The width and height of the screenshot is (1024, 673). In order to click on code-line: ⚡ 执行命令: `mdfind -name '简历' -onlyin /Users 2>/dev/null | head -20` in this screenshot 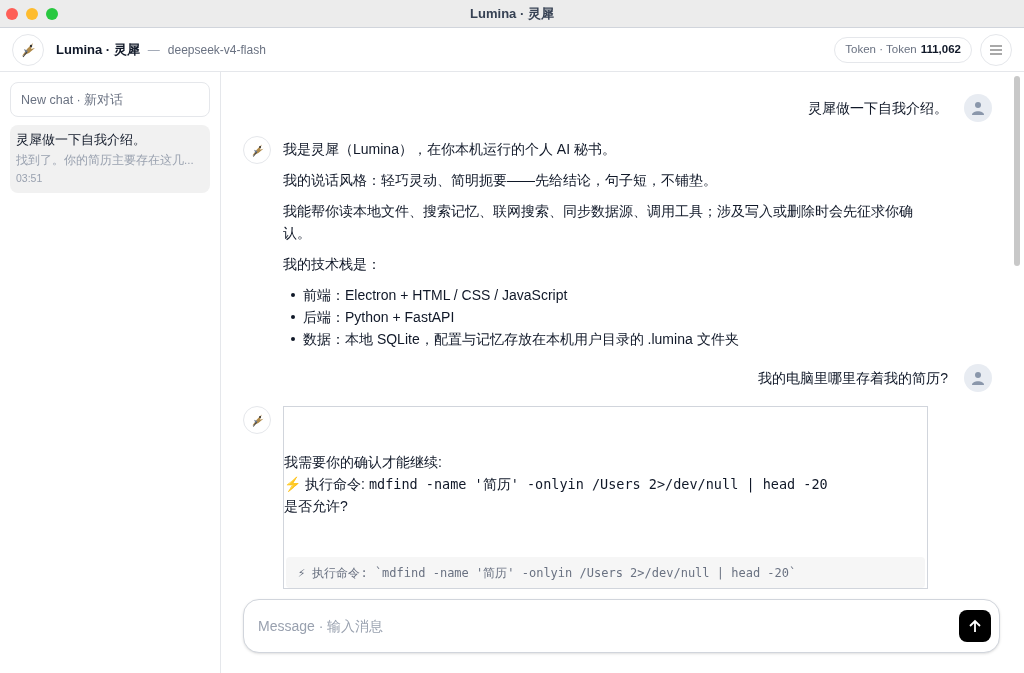, I will do `click(547, 573)`.